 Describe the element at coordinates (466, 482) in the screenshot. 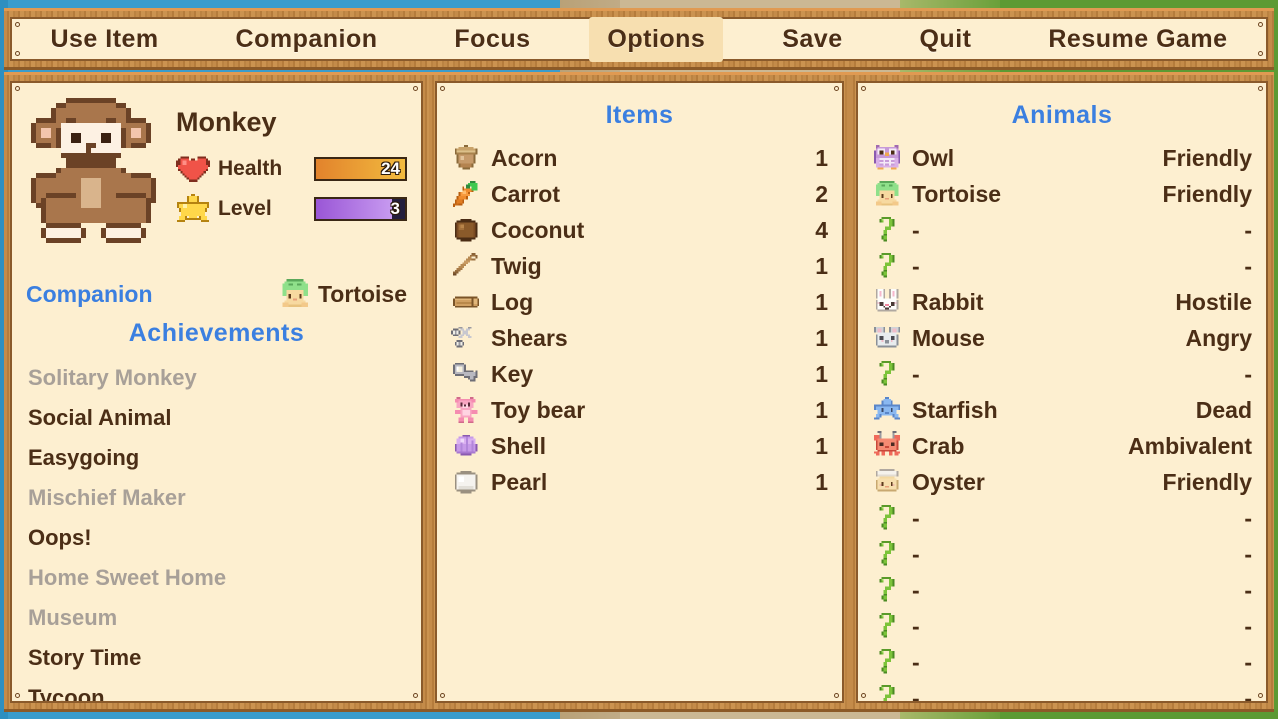

I see `pearl-icon` at that location.